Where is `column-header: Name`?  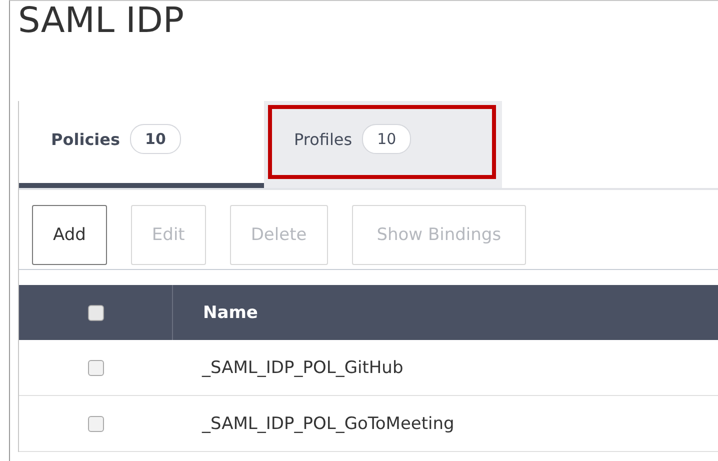
column-header: Name is located at coordinates (215, 312).